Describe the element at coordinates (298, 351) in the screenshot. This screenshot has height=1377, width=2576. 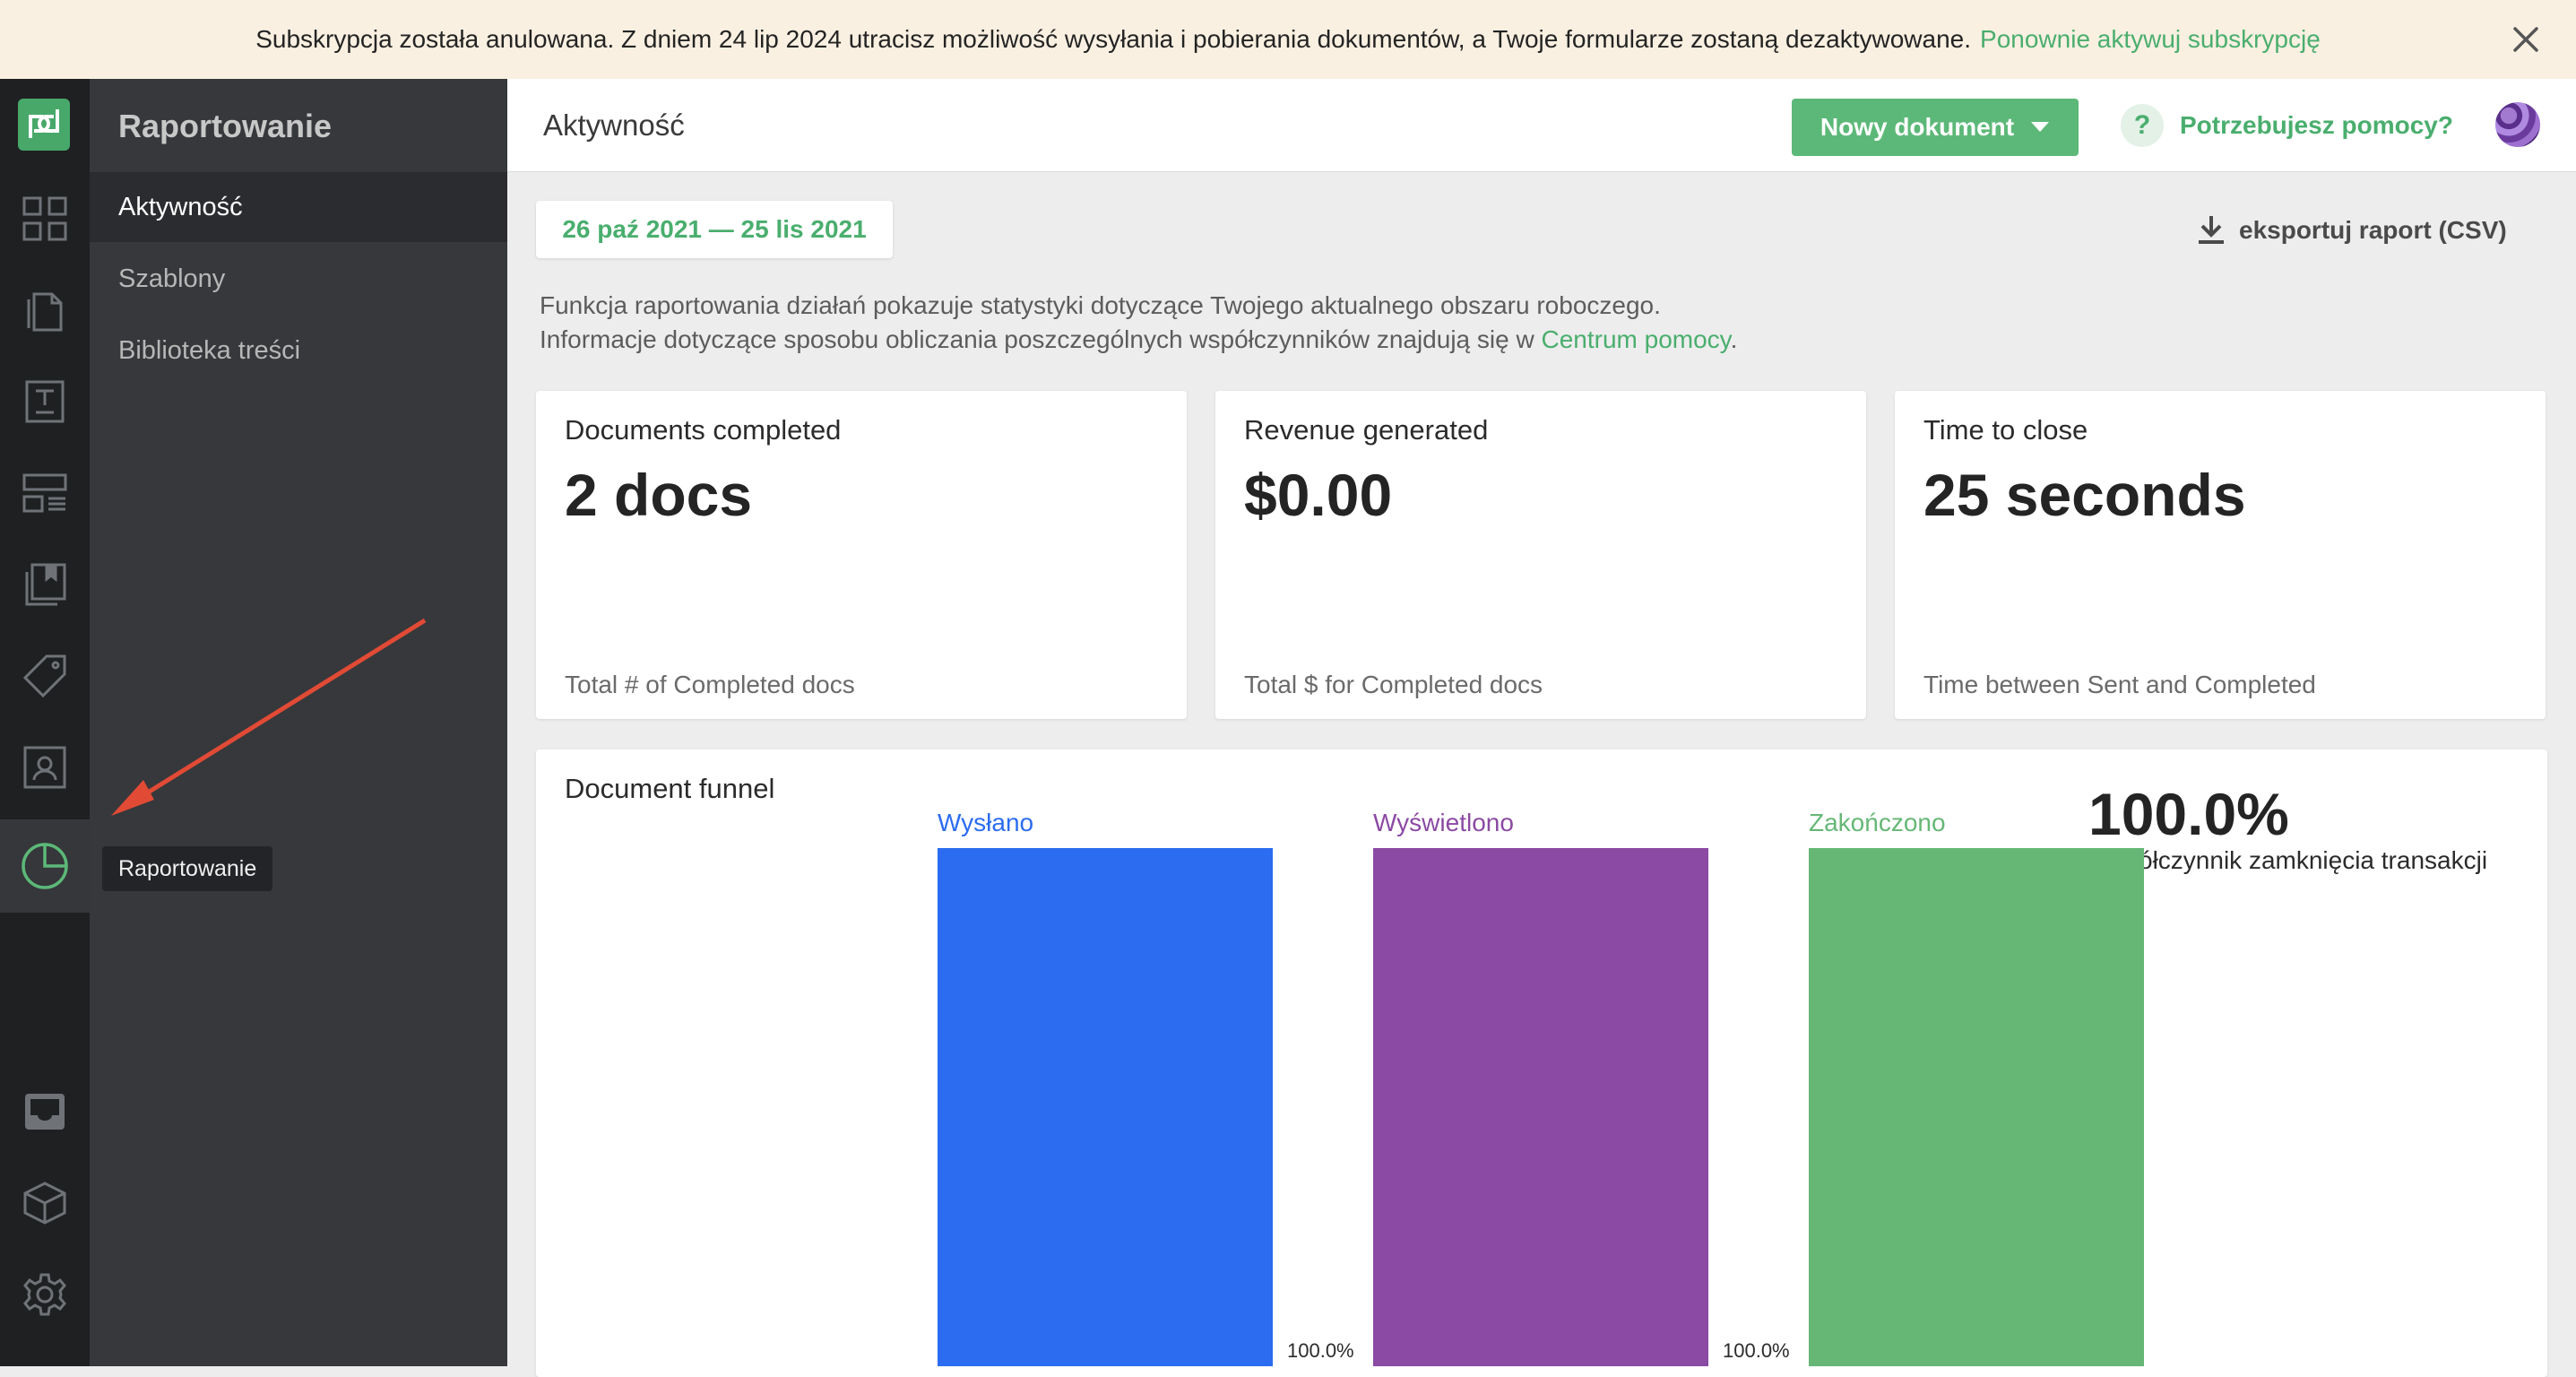
I see `sidebar-item-biblioteka-tresci: Biblioteka treści` at that location.